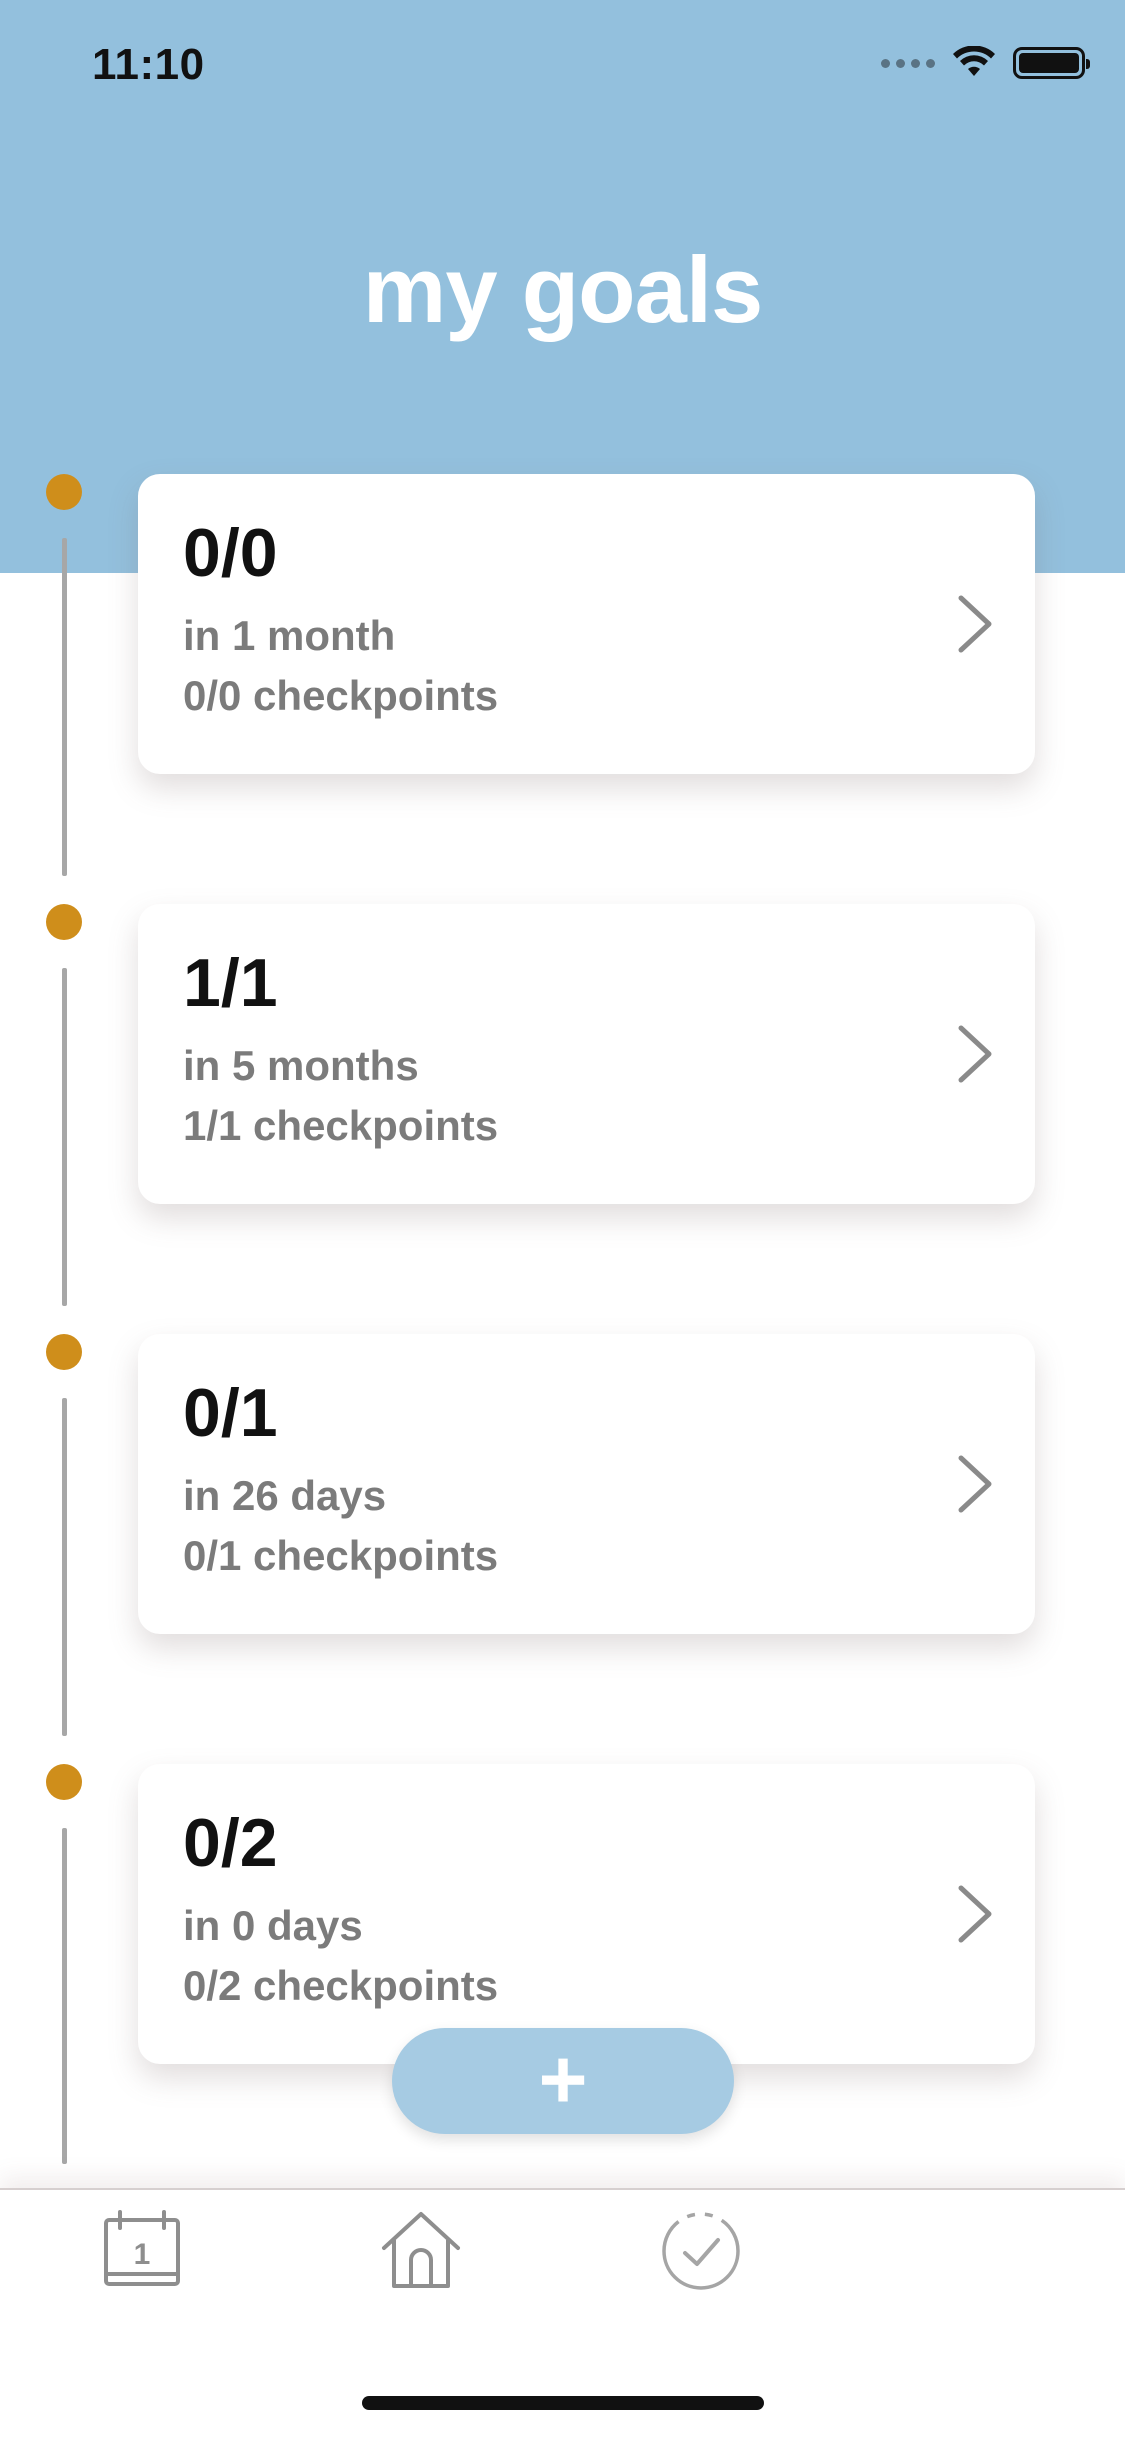 The width and height of the screenshot is (1125, 2438). Describe the element at coordinates (301, 1065) in the screenshot. I see `goal-due-date: in 5 months` at that location.